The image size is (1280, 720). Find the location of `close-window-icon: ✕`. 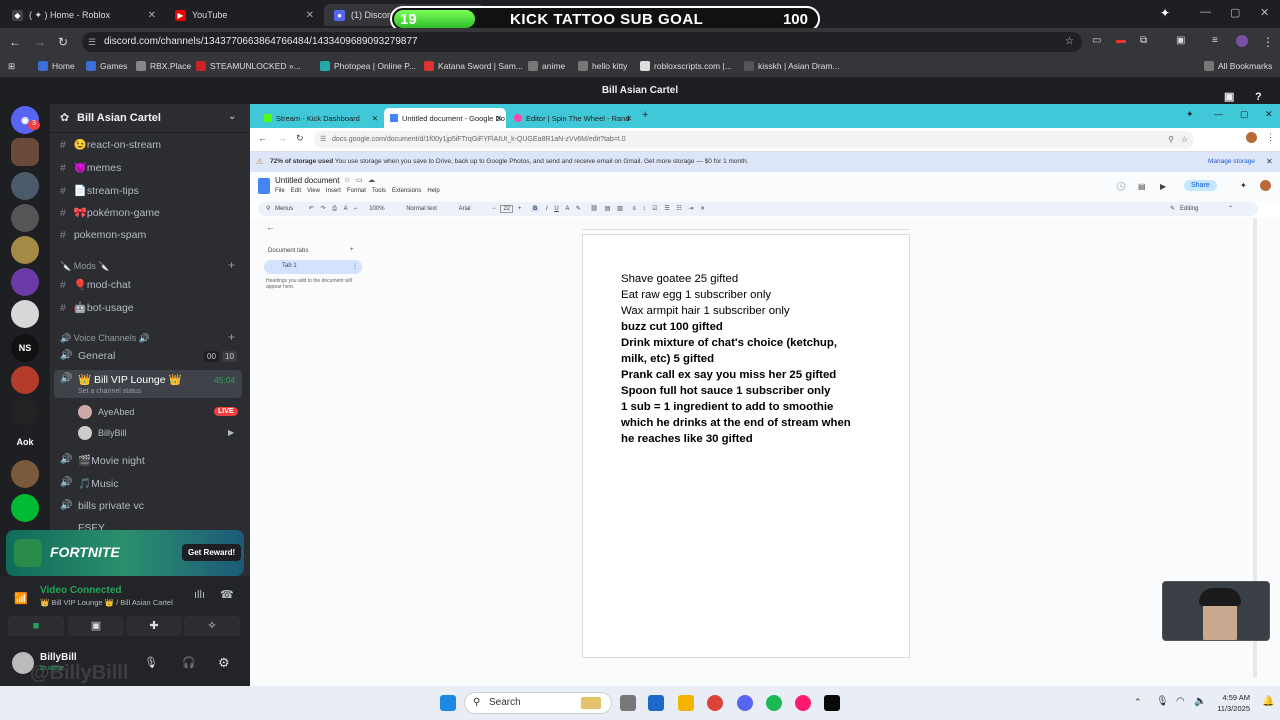

close-window-icon: ✕ is located at coordinates (1269, 114).